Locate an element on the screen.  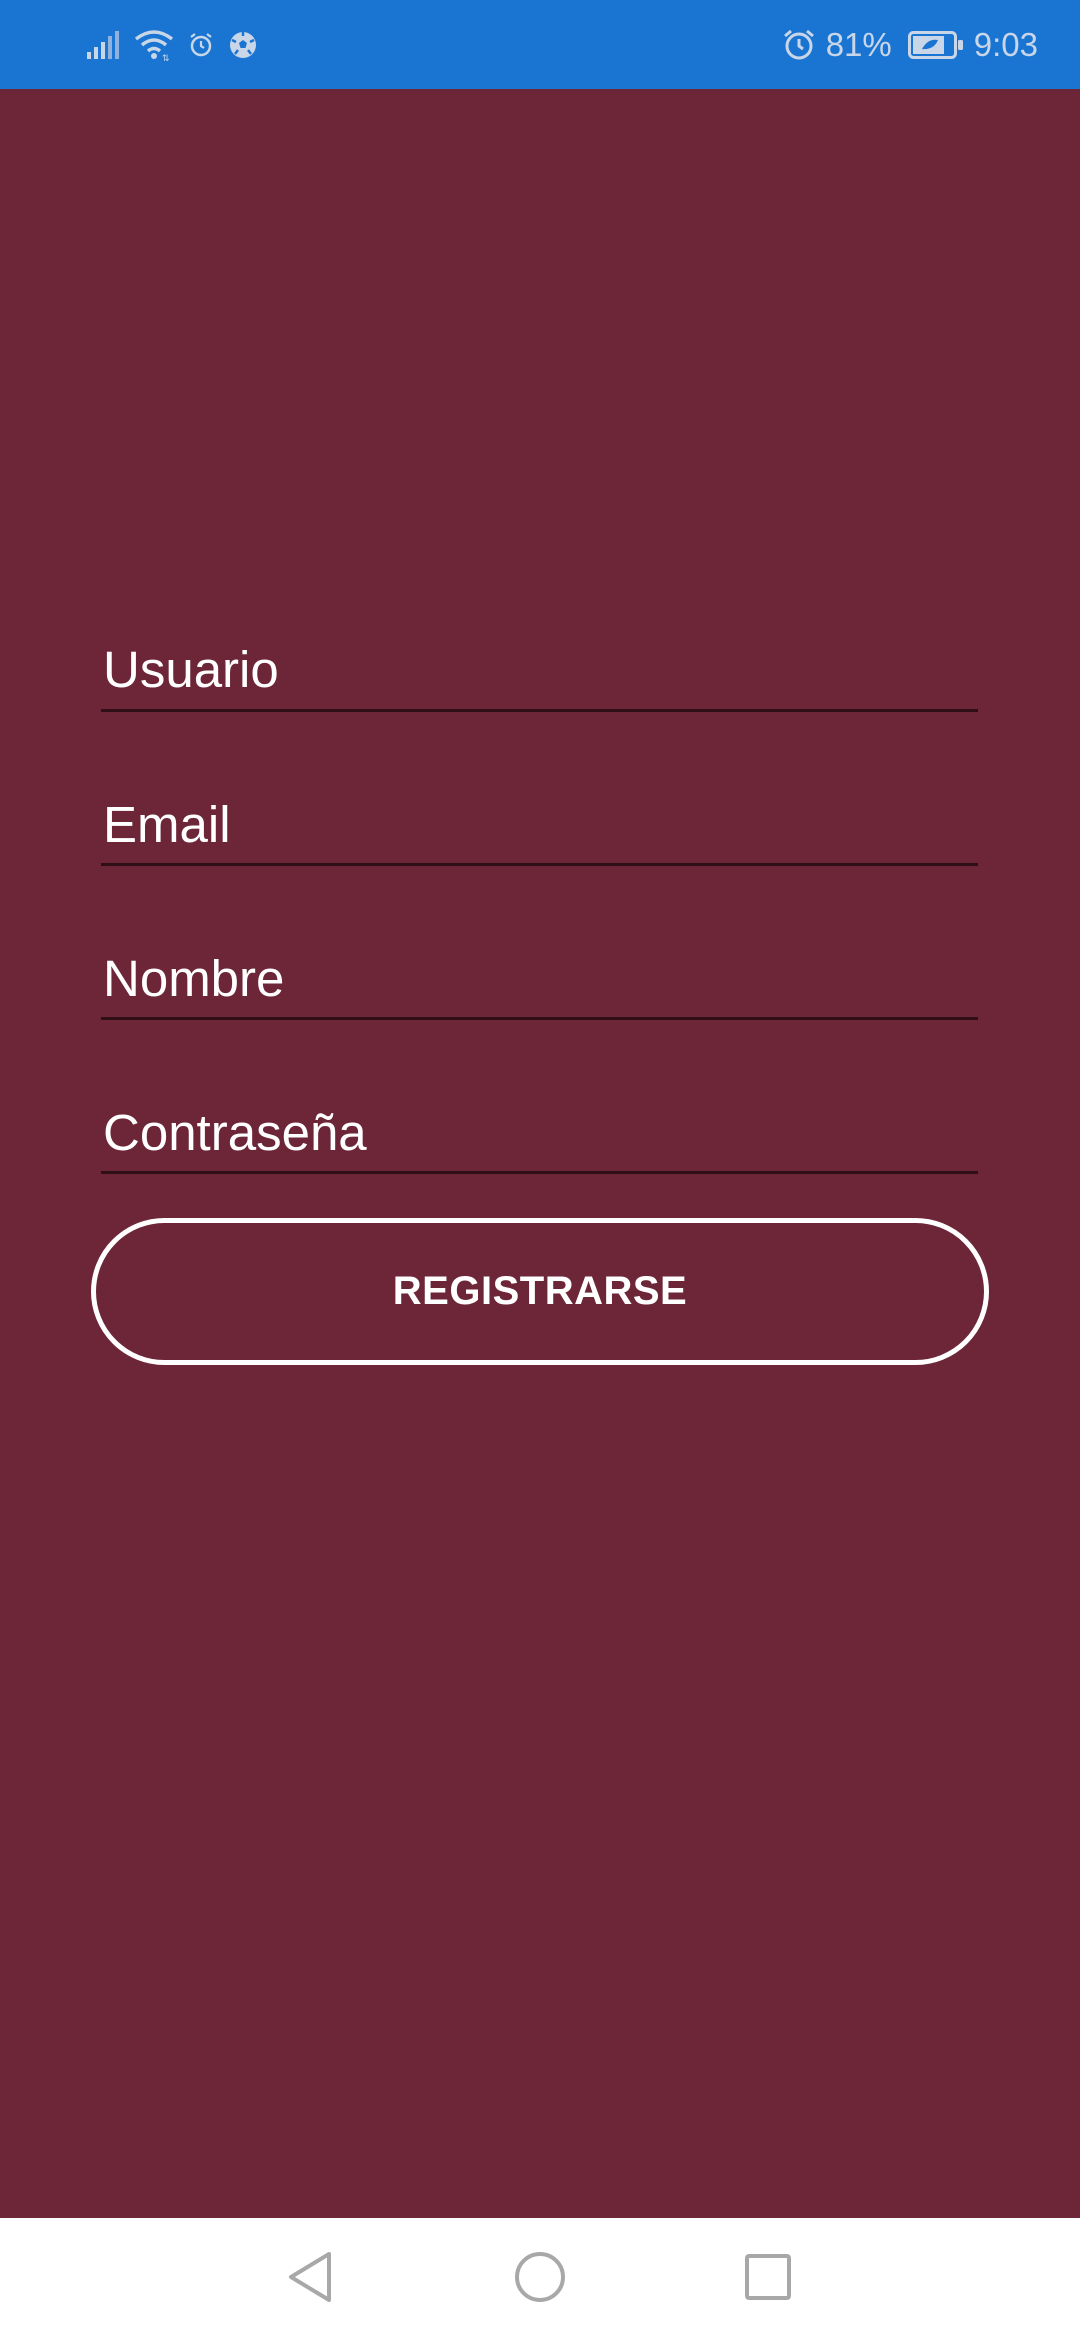
password-underline is located at coordinates (539, 1172).